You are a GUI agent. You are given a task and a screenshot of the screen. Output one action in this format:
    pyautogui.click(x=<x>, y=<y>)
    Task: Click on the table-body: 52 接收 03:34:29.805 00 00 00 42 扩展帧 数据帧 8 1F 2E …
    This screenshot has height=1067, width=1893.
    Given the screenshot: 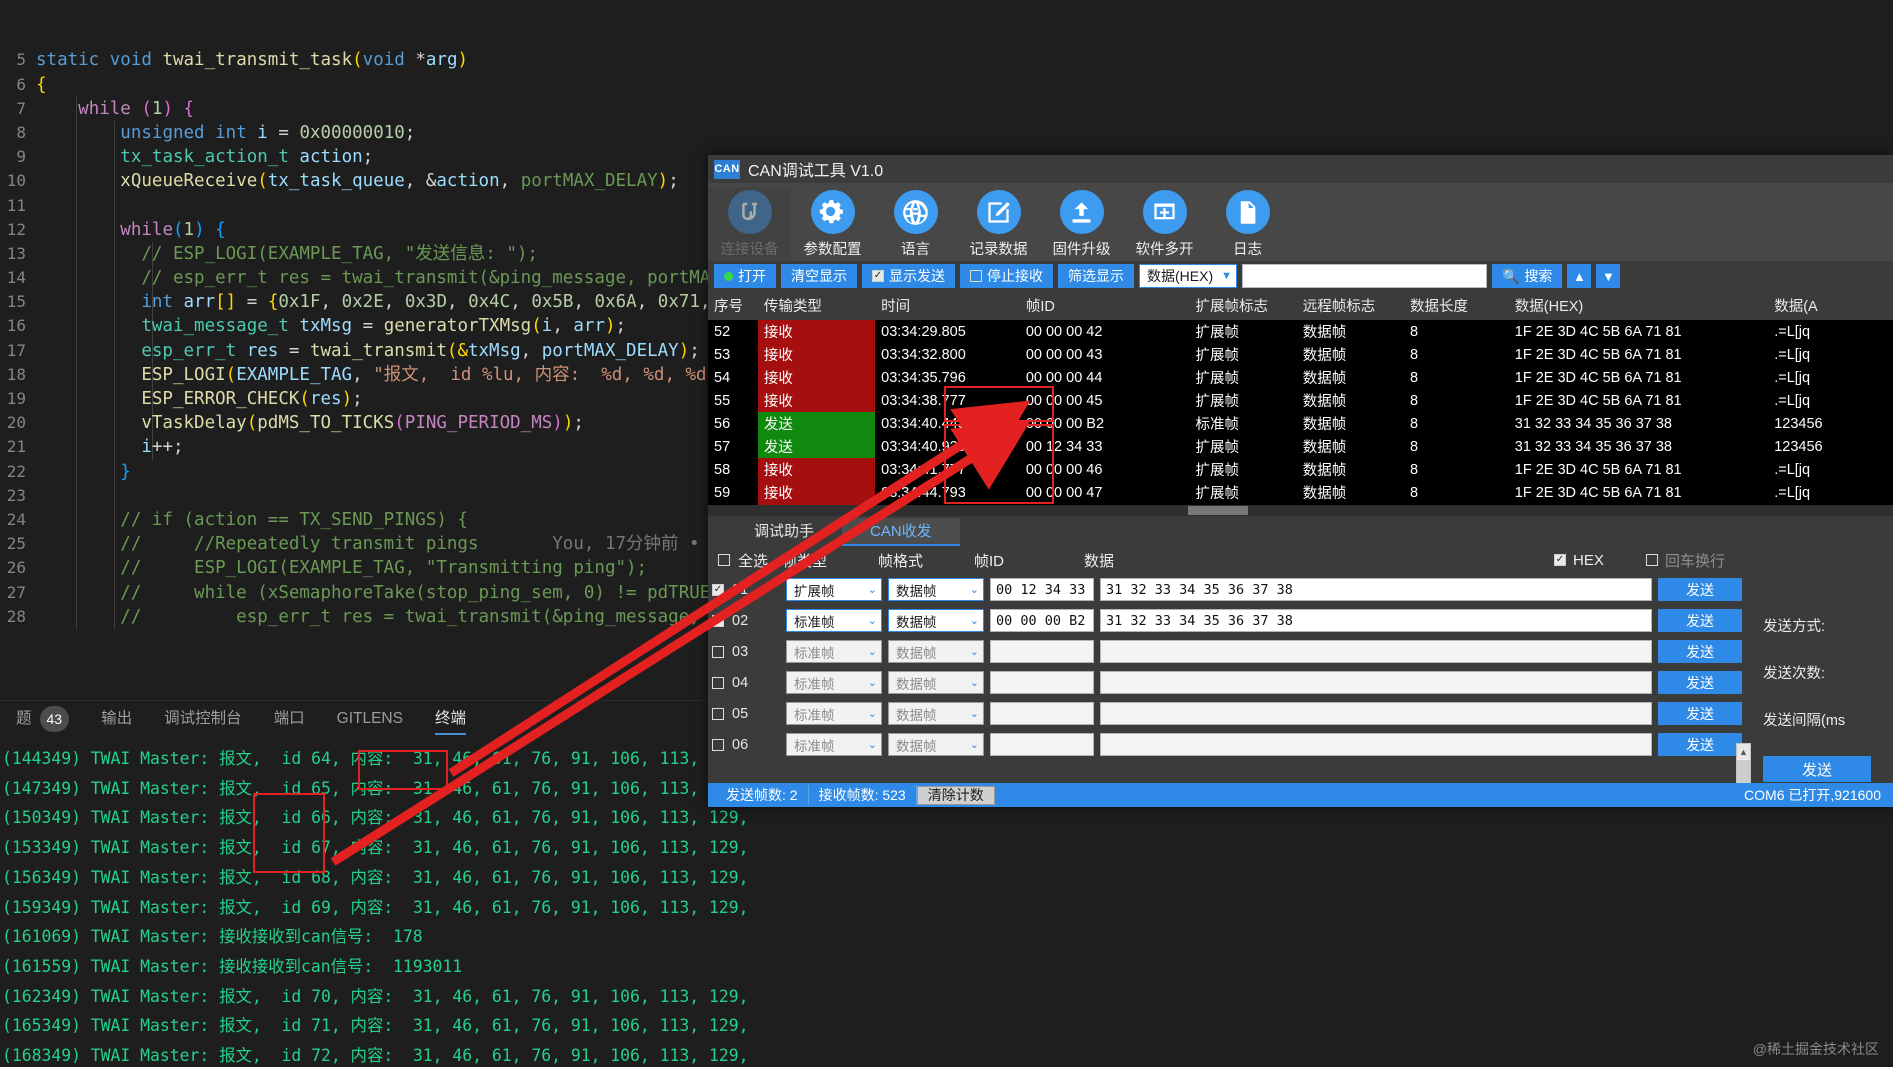 What is the action you would take?
    pyautogui.click(x=1300, y=418)
    